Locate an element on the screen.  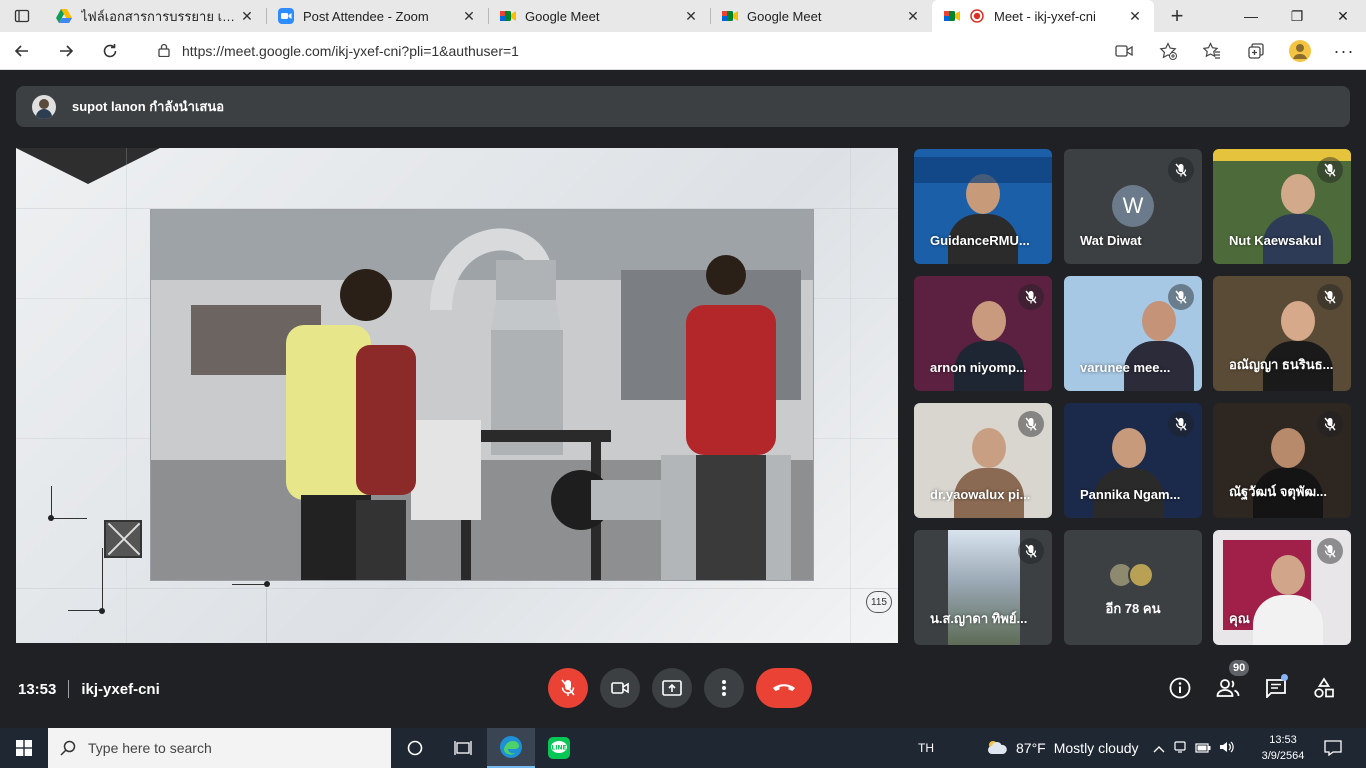
meeting-details-button is located at coordinates (1180, 688).